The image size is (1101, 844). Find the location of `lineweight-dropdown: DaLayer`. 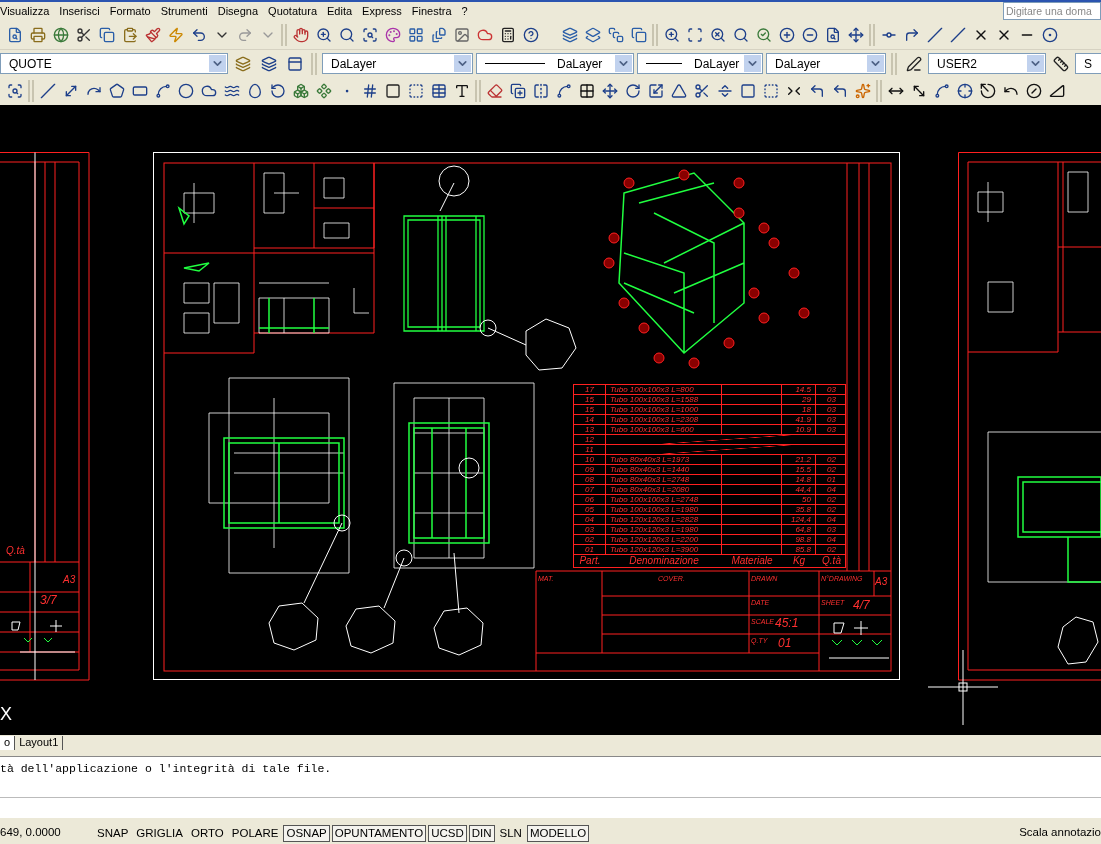

lineweight-dropdown: DaLayer is located at coordinates (700, 63).